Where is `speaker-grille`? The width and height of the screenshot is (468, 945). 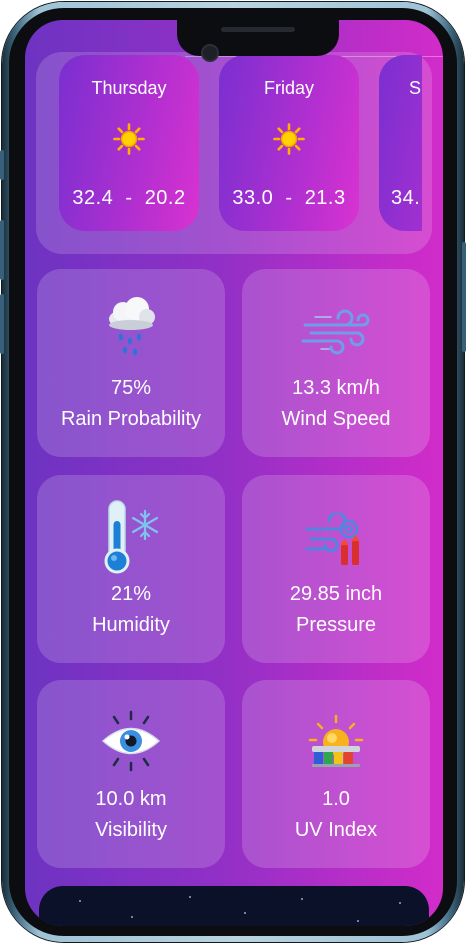
speaker-grille is located at coordinates (258, 29).